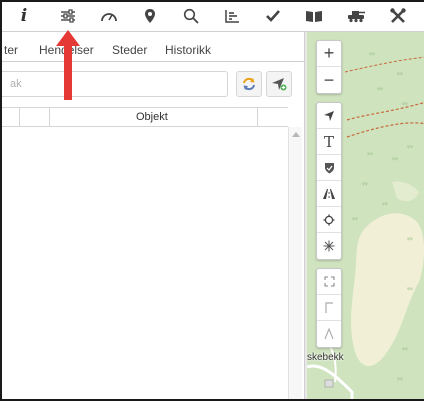 The image size is (424, 401). What do you see at coordinates (153, 50) in the screenshot?
I see `panel-tabs: ter Hendelser Steder Historikk` at bounding box center [153, 50].